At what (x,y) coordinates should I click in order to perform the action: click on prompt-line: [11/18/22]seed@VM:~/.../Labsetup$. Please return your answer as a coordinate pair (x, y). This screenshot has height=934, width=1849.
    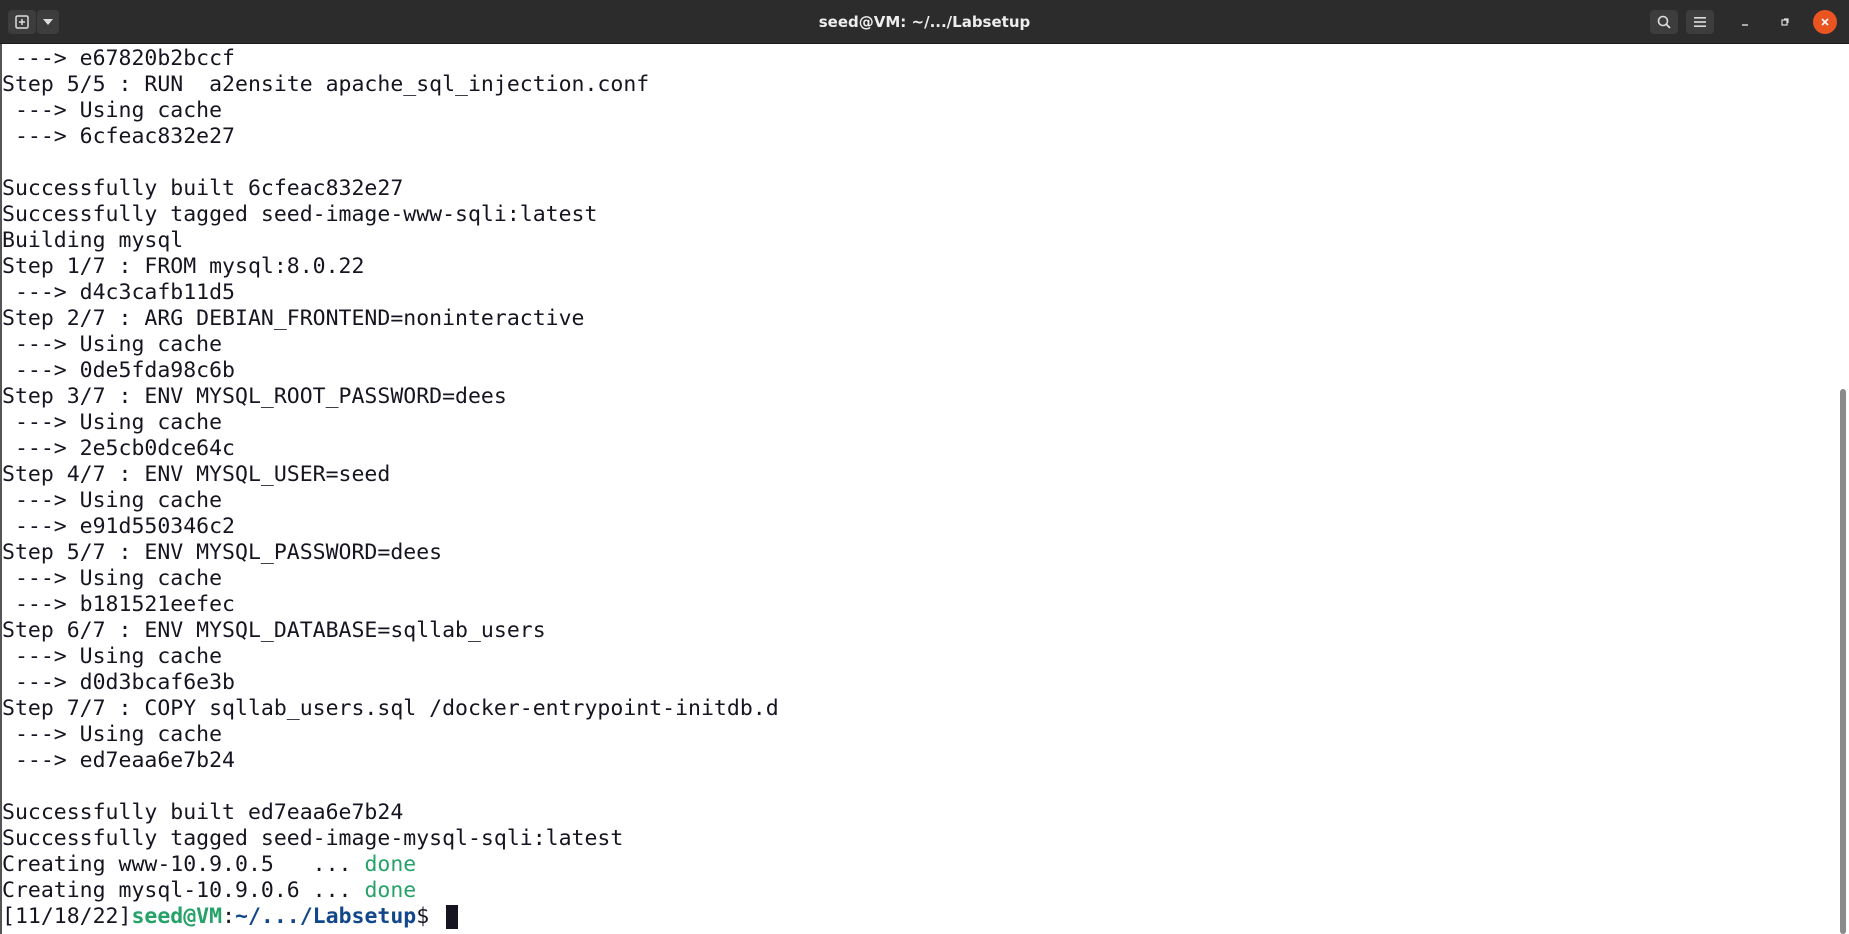
    Looking at the image, I should click on (390, 917).